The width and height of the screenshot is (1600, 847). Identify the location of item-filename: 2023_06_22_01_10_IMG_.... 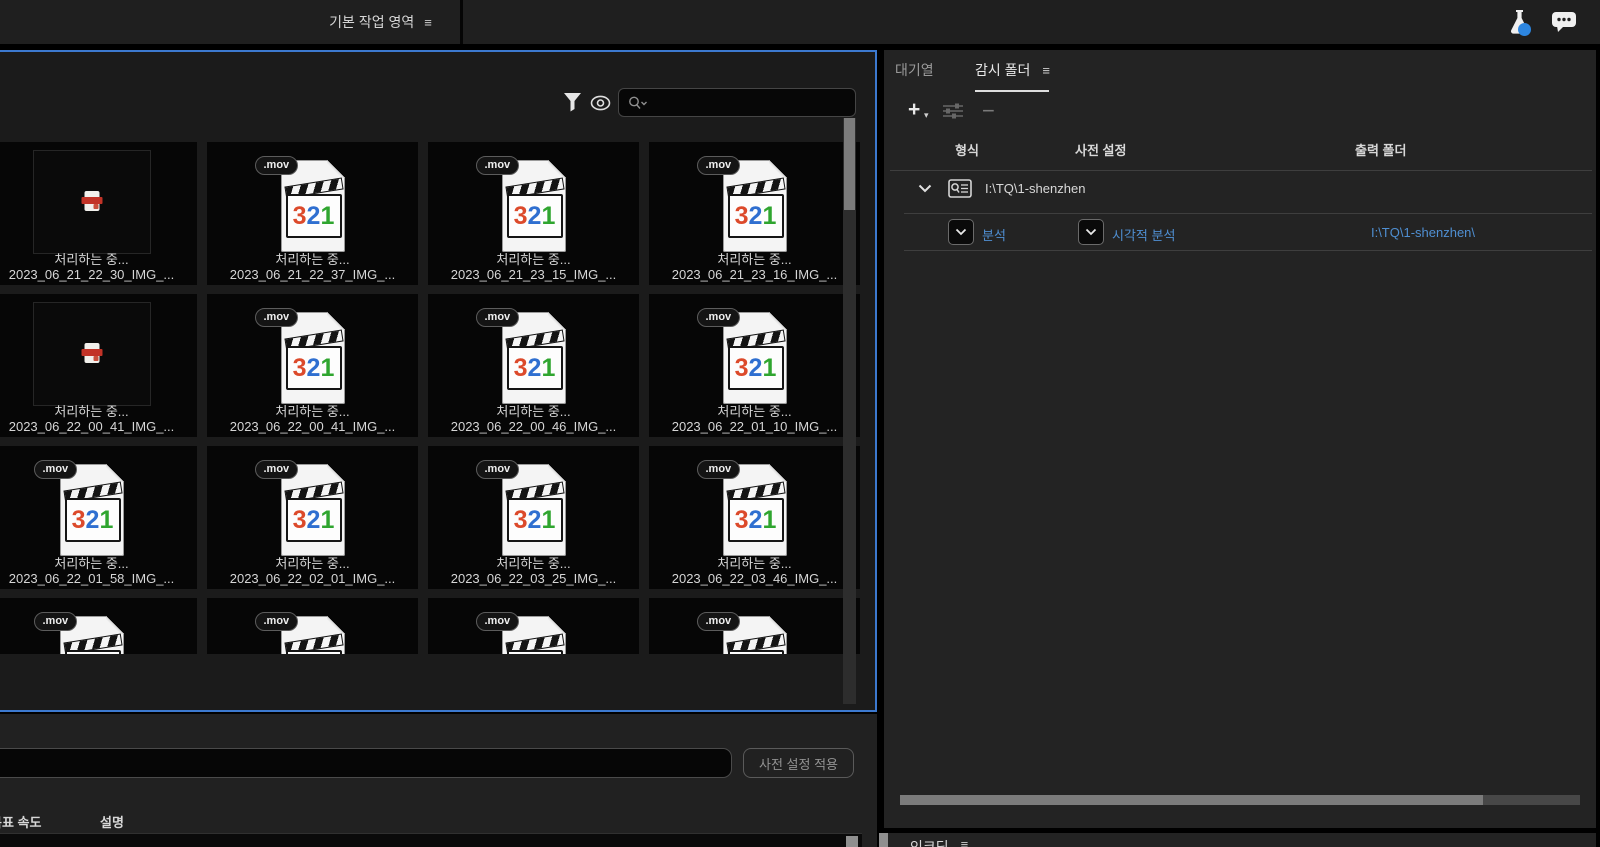
(754, 426).